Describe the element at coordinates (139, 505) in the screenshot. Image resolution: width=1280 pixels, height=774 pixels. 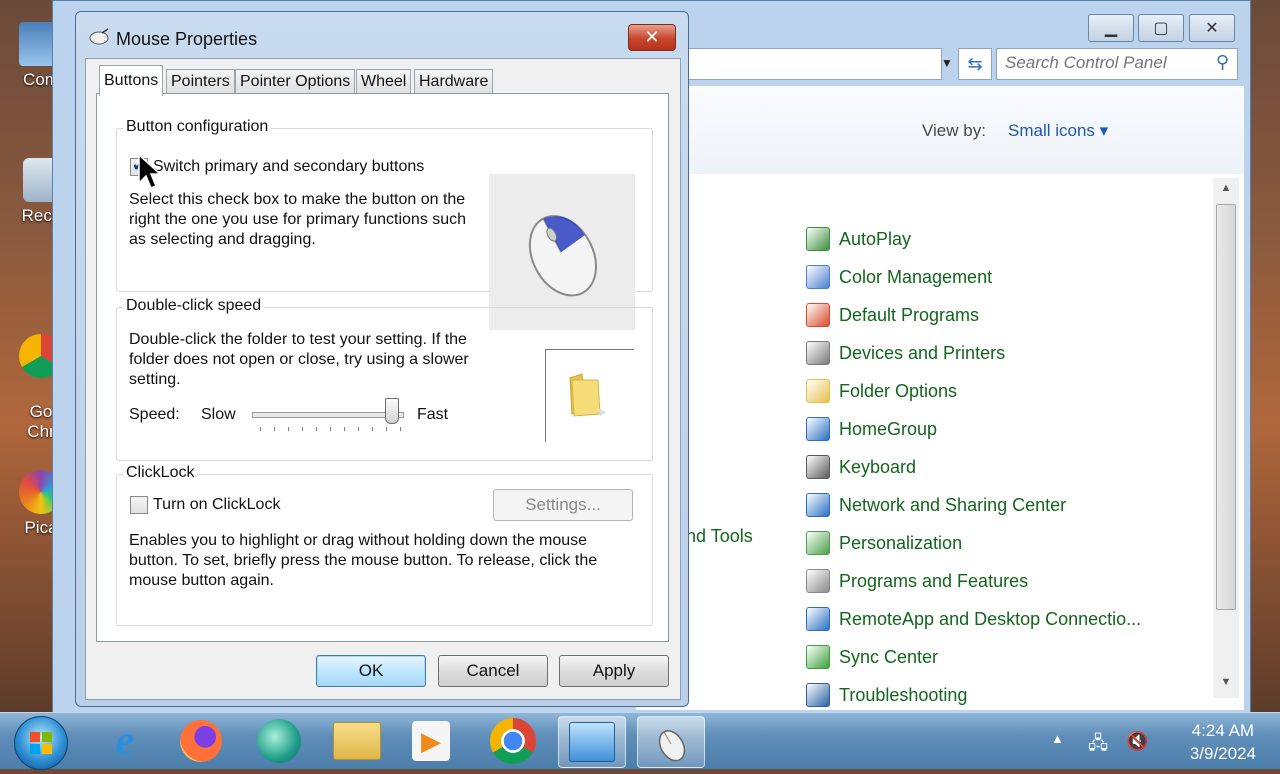
I see `clicklock-checkbox` at that location.